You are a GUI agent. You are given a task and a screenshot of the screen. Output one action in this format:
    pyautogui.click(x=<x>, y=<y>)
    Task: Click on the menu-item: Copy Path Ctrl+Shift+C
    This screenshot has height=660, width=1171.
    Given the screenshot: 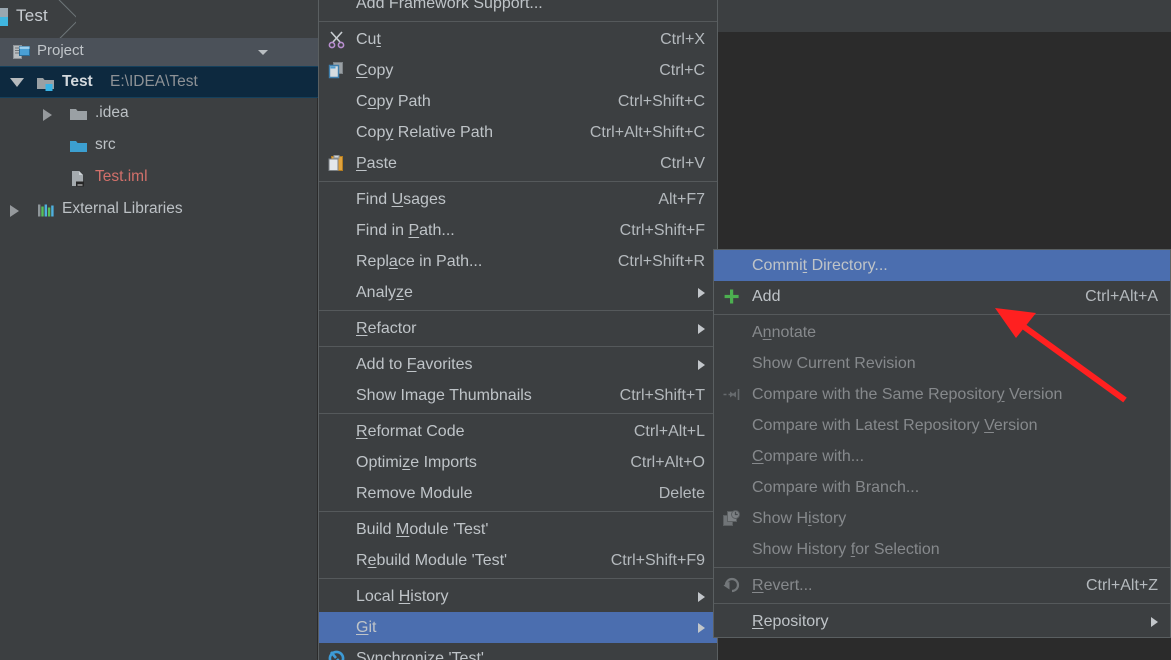 What is the action you would take?
    pyautogui.click(x=518, y=101)
    